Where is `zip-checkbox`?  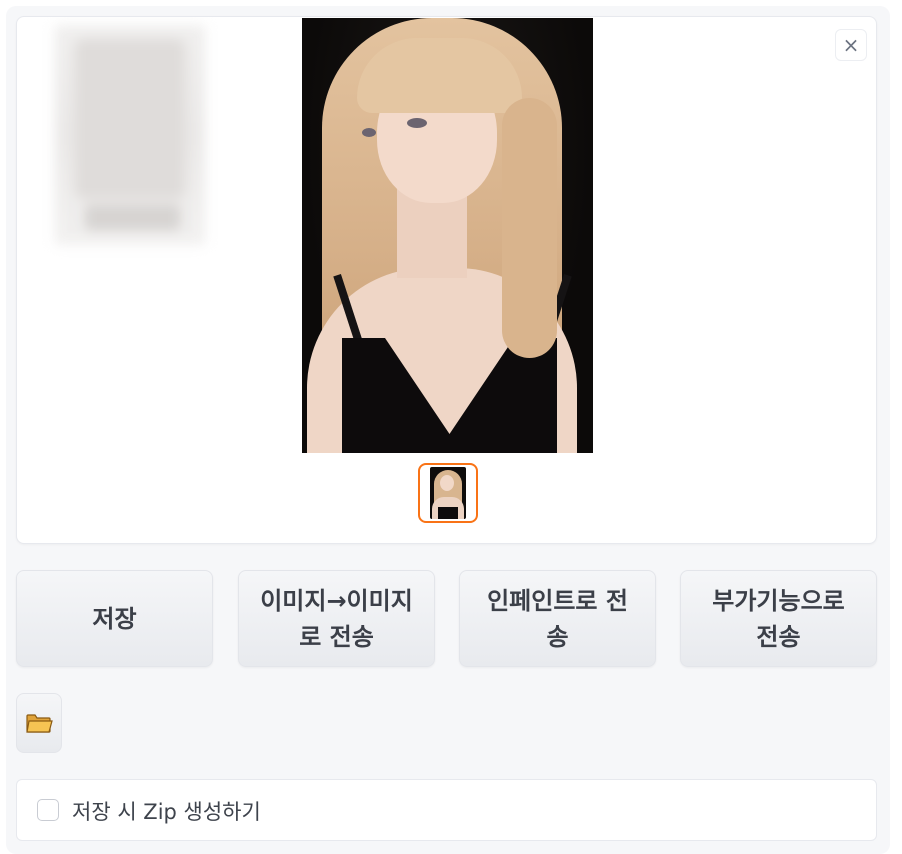
zip-checkbox is located at coordinates (48, 810).